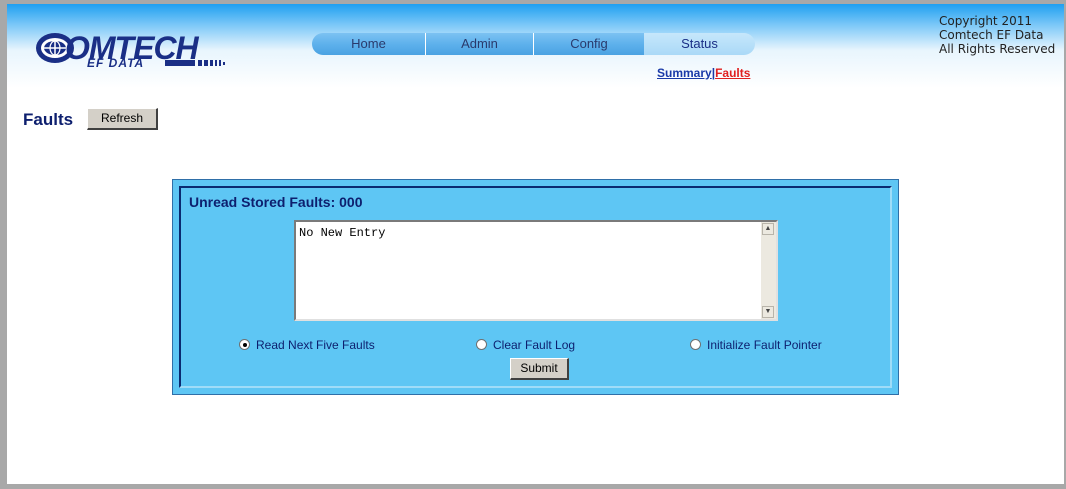 The image size is (1066, 489). I want to click on radio-initialize-pointer, so click(695, 344).